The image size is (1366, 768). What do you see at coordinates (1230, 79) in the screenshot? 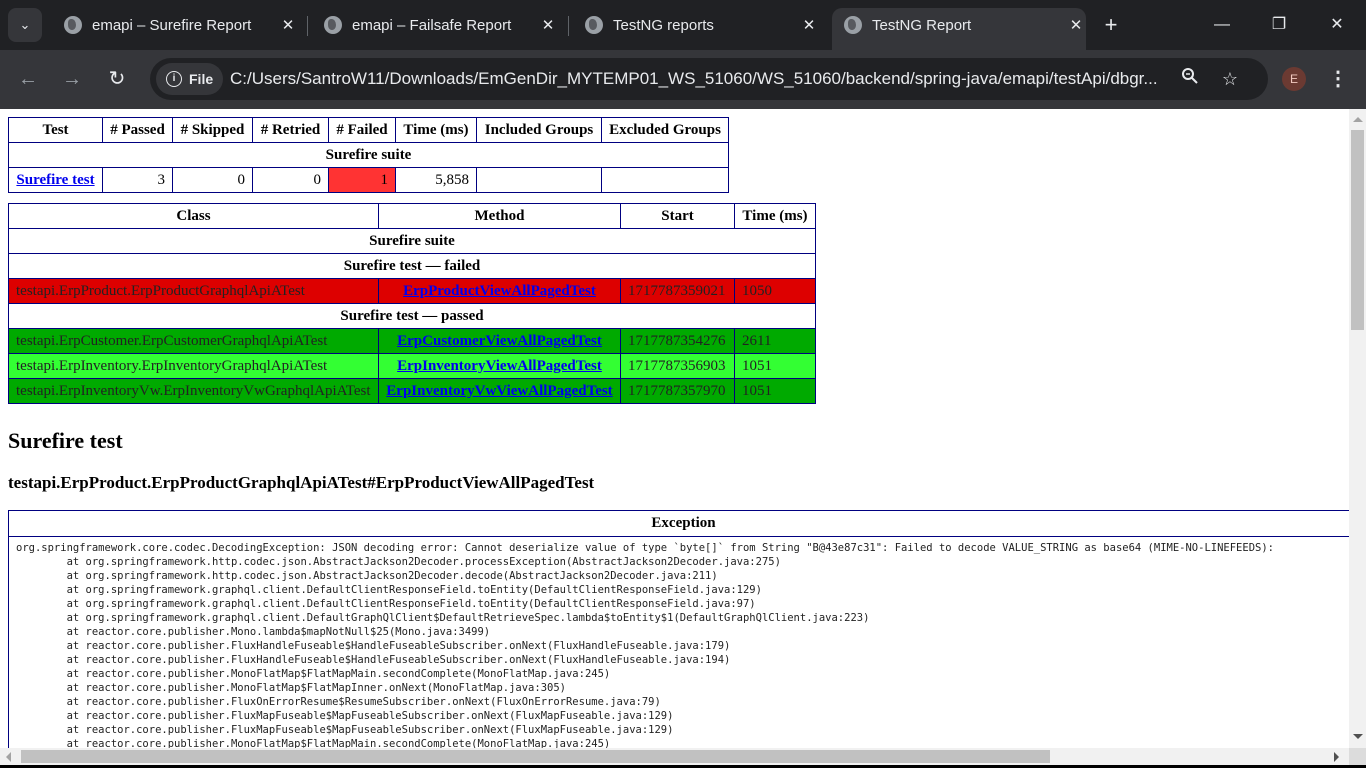
I see `bookmark-star-icon: ☆` at bounding box center [1230, 79].